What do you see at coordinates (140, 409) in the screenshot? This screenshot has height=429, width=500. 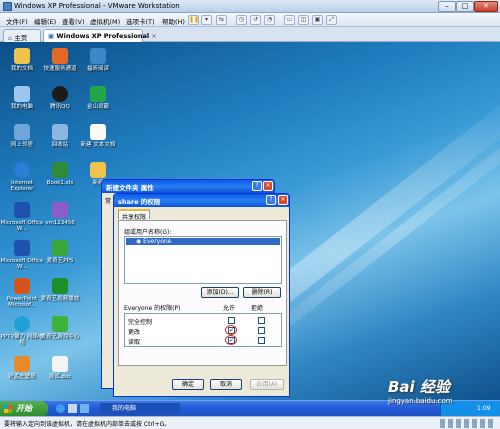 I see `taskbar-item-my-computer: 我的电脑` at bounding box center [140, 409].